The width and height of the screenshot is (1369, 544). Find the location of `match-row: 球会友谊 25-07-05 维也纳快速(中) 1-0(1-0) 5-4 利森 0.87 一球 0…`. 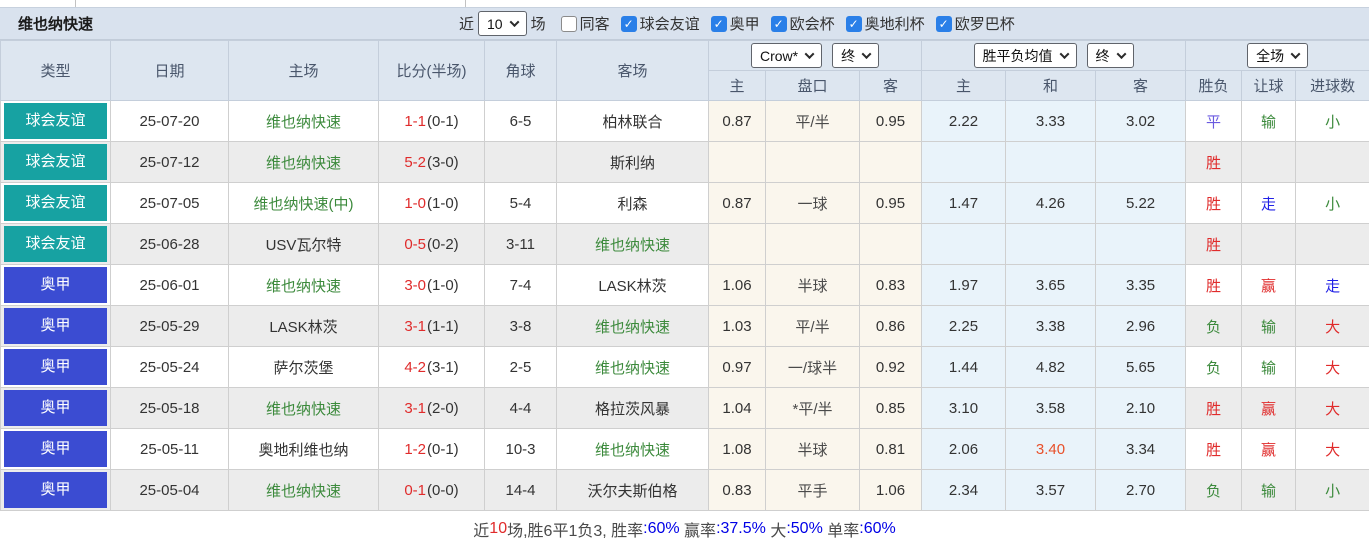

match-row: 球会友谊 25-07-05 维也纳快速(中) 1-0(1-0) 5-4 利森 0.87 一球 0… is located at coordinates (684, 203).